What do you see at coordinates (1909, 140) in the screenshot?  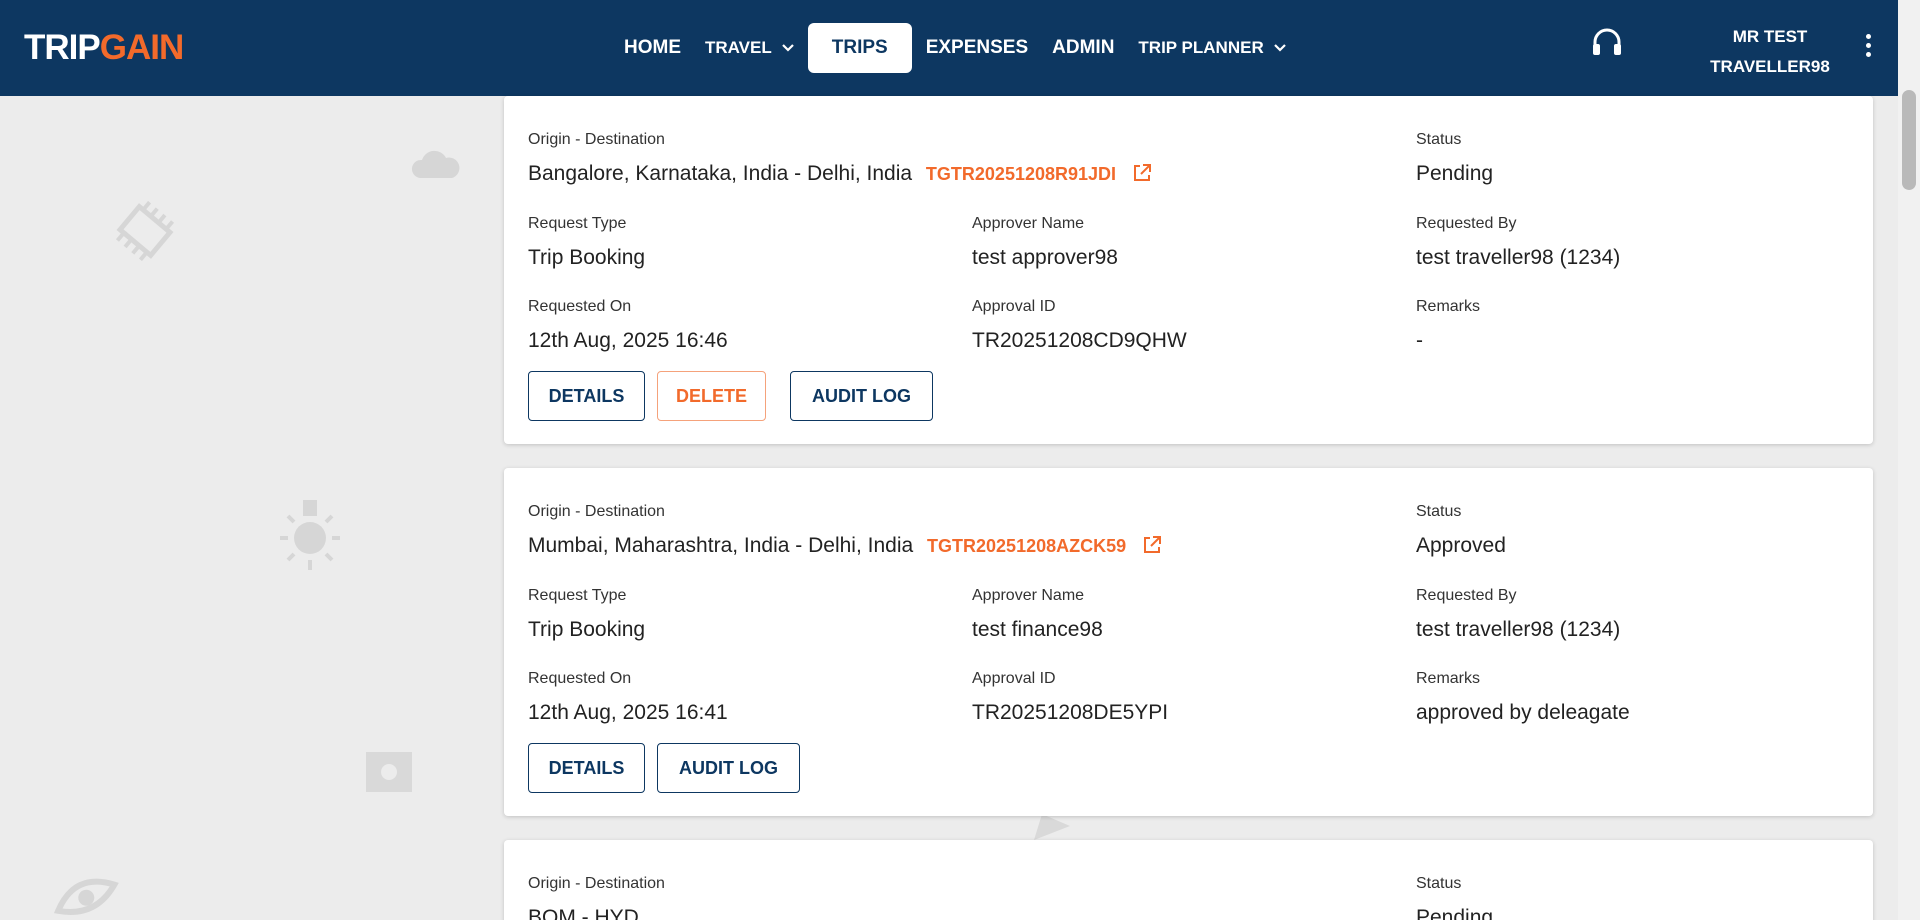 I see `scrollbar-thumb` at bounding box center [1909, 140].